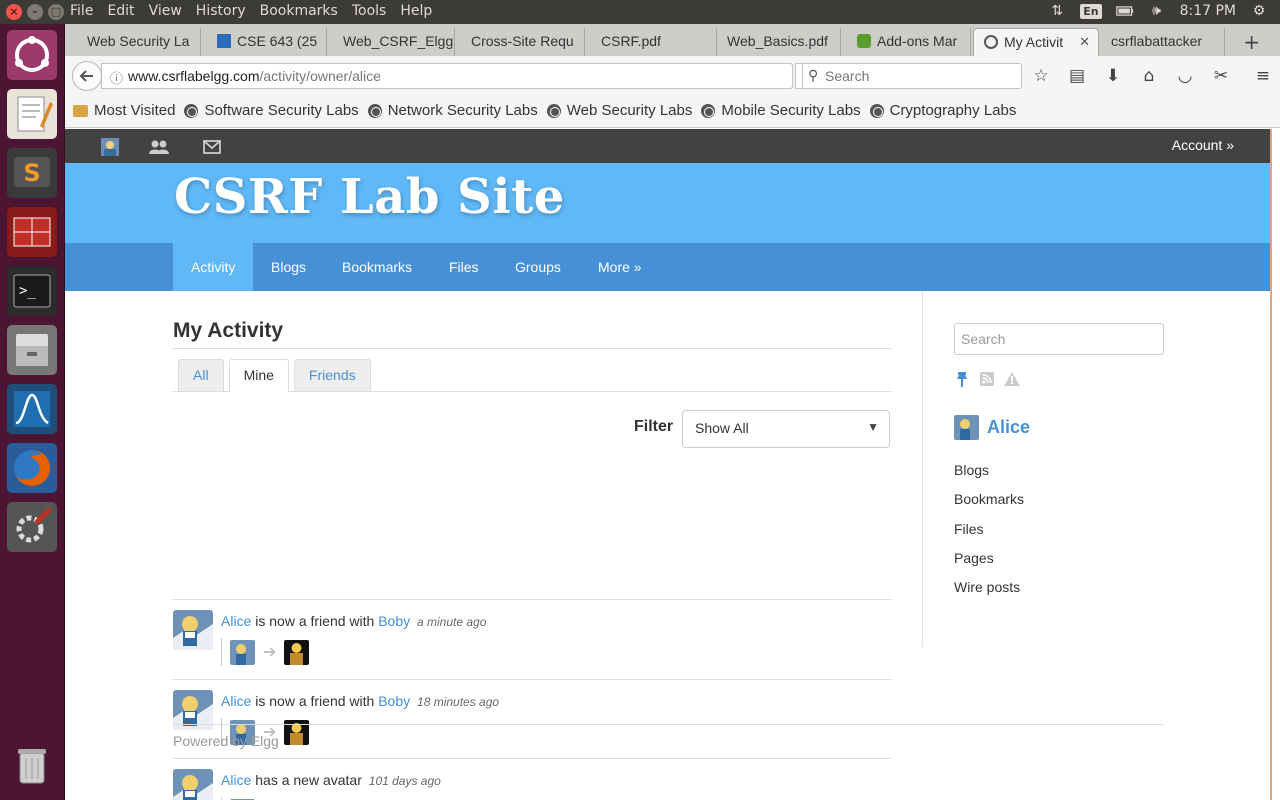  What do you see at coordinates (847, 76) in the screenshot?
I see `browser-search-placeholder: Search` at bounding box center [847, 76].